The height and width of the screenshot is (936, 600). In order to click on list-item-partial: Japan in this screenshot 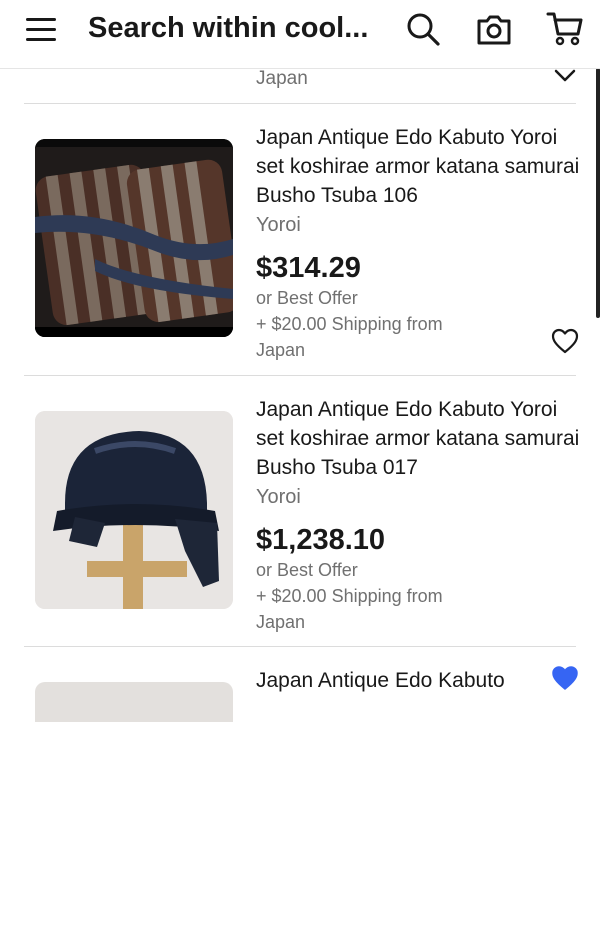, I will do `click(300, 86)`.